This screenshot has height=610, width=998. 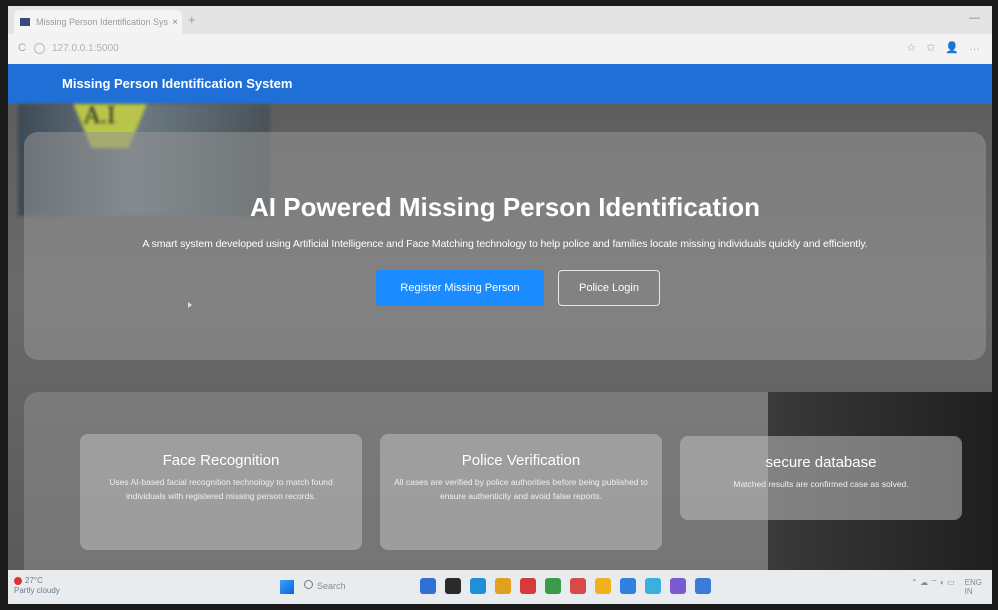 What do you see at coordinates (37, 590) in the screenshot?
I see `weather-condition: Partly cloudy` at bounding box center [37, 590].